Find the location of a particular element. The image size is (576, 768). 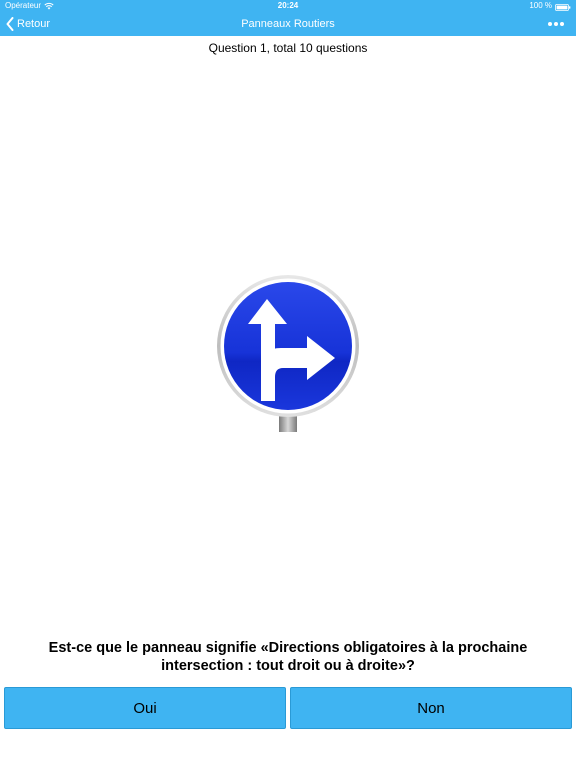

status-time: 20:24 is located at coordinates (288, 5).